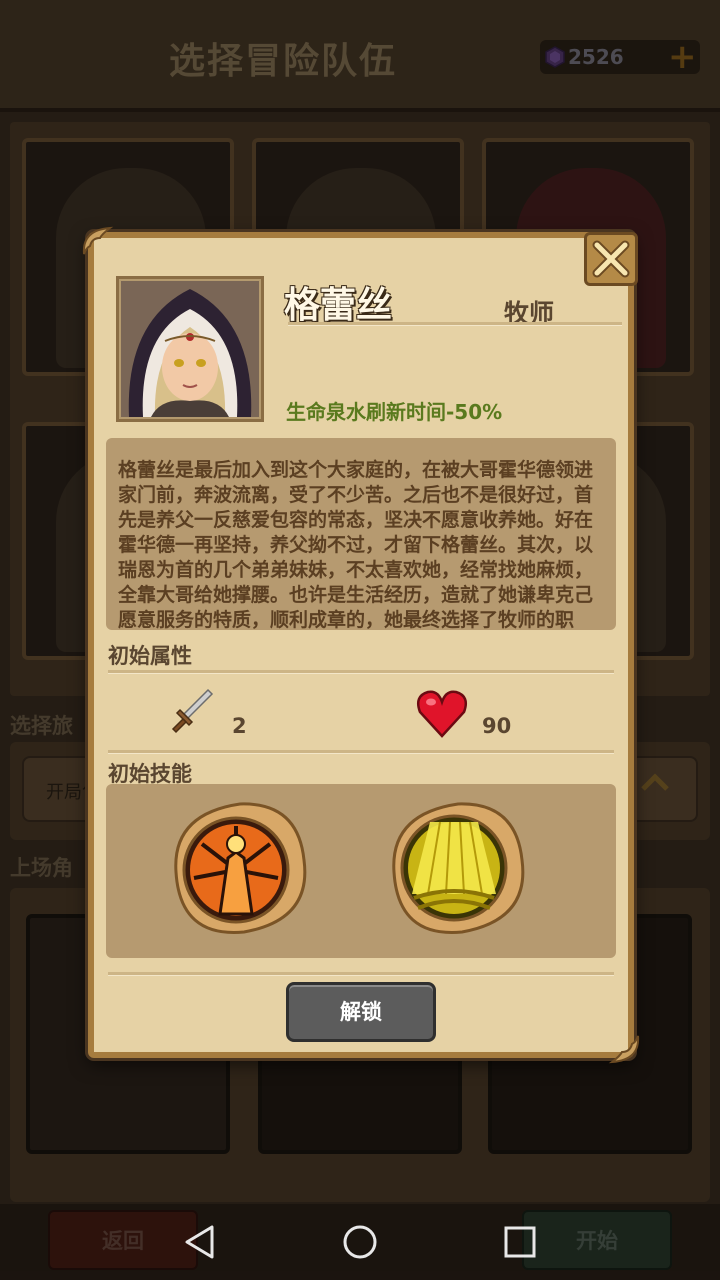  Describe the element at coordinates (338, 305) in the screenshot. I see `hero-name: 格蕾丝` at that location.